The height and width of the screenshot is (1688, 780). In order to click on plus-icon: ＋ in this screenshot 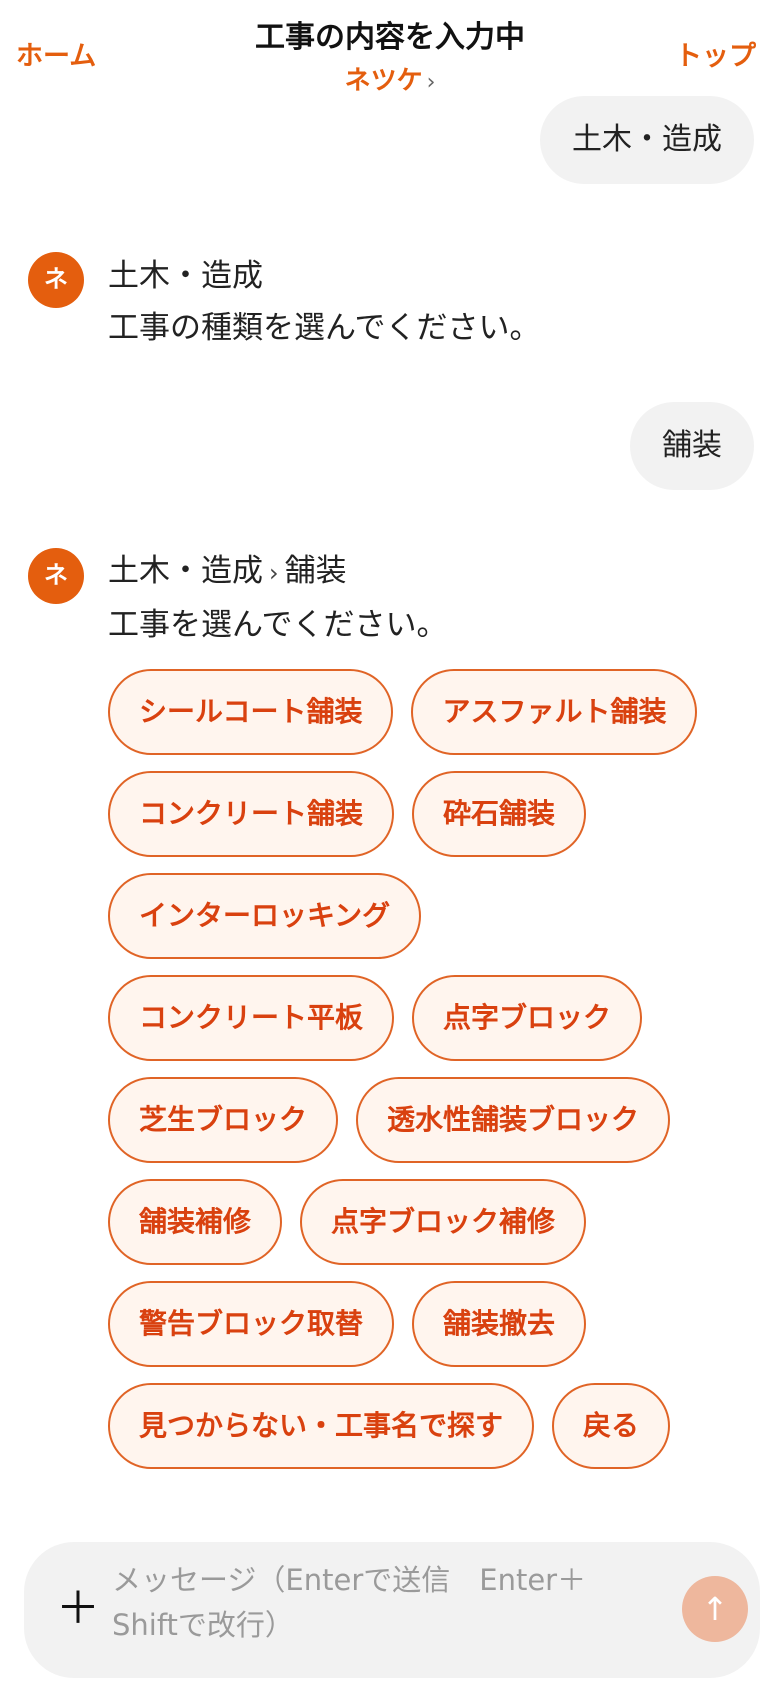, I will do `click(78, 1610)`.